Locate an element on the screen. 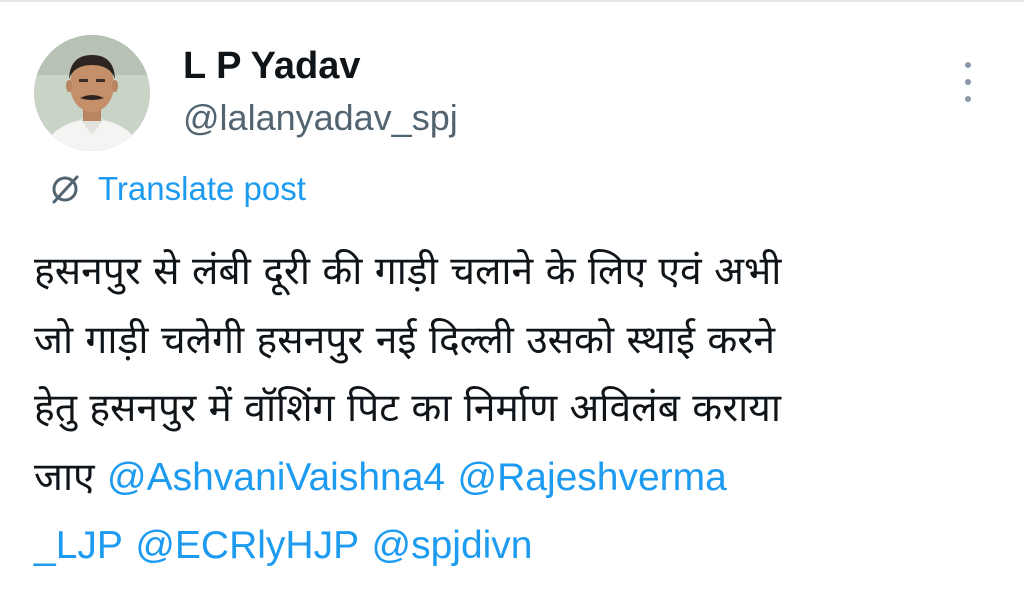 This screenshot has width=1024, height=605. post-text-fragment: जाए is located at coordinates (64, 477).